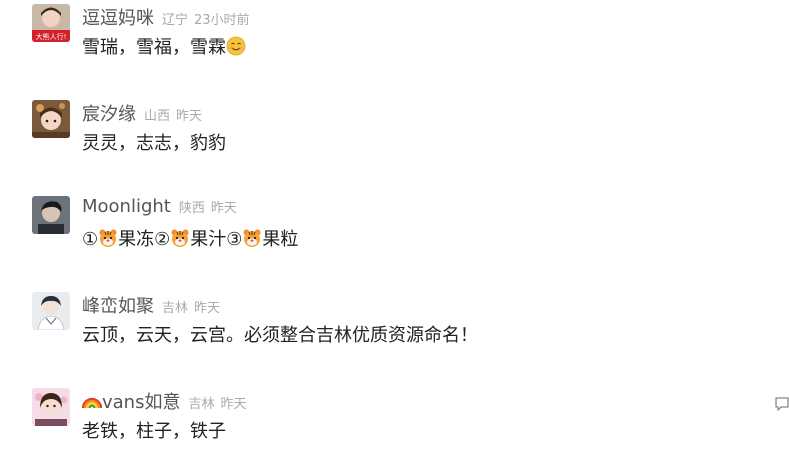  I want to click on timestamp: 23小时前, so click(222, 20).